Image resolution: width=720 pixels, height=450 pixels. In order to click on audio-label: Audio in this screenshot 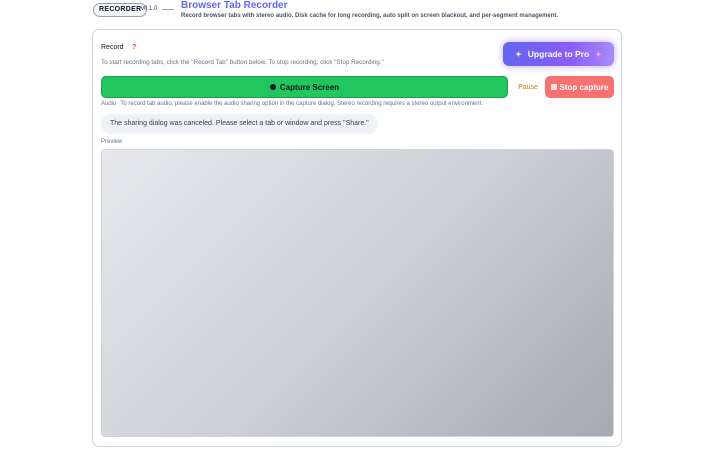, I will do `click(109, 104)`.